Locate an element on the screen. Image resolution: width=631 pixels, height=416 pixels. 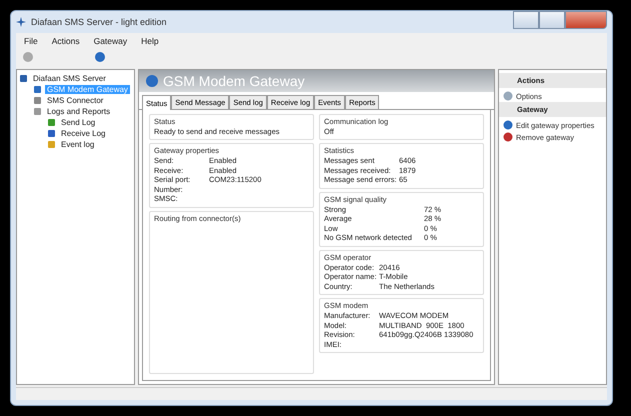
tree-item: Logs and Reports is located at coordinates (78, 111).